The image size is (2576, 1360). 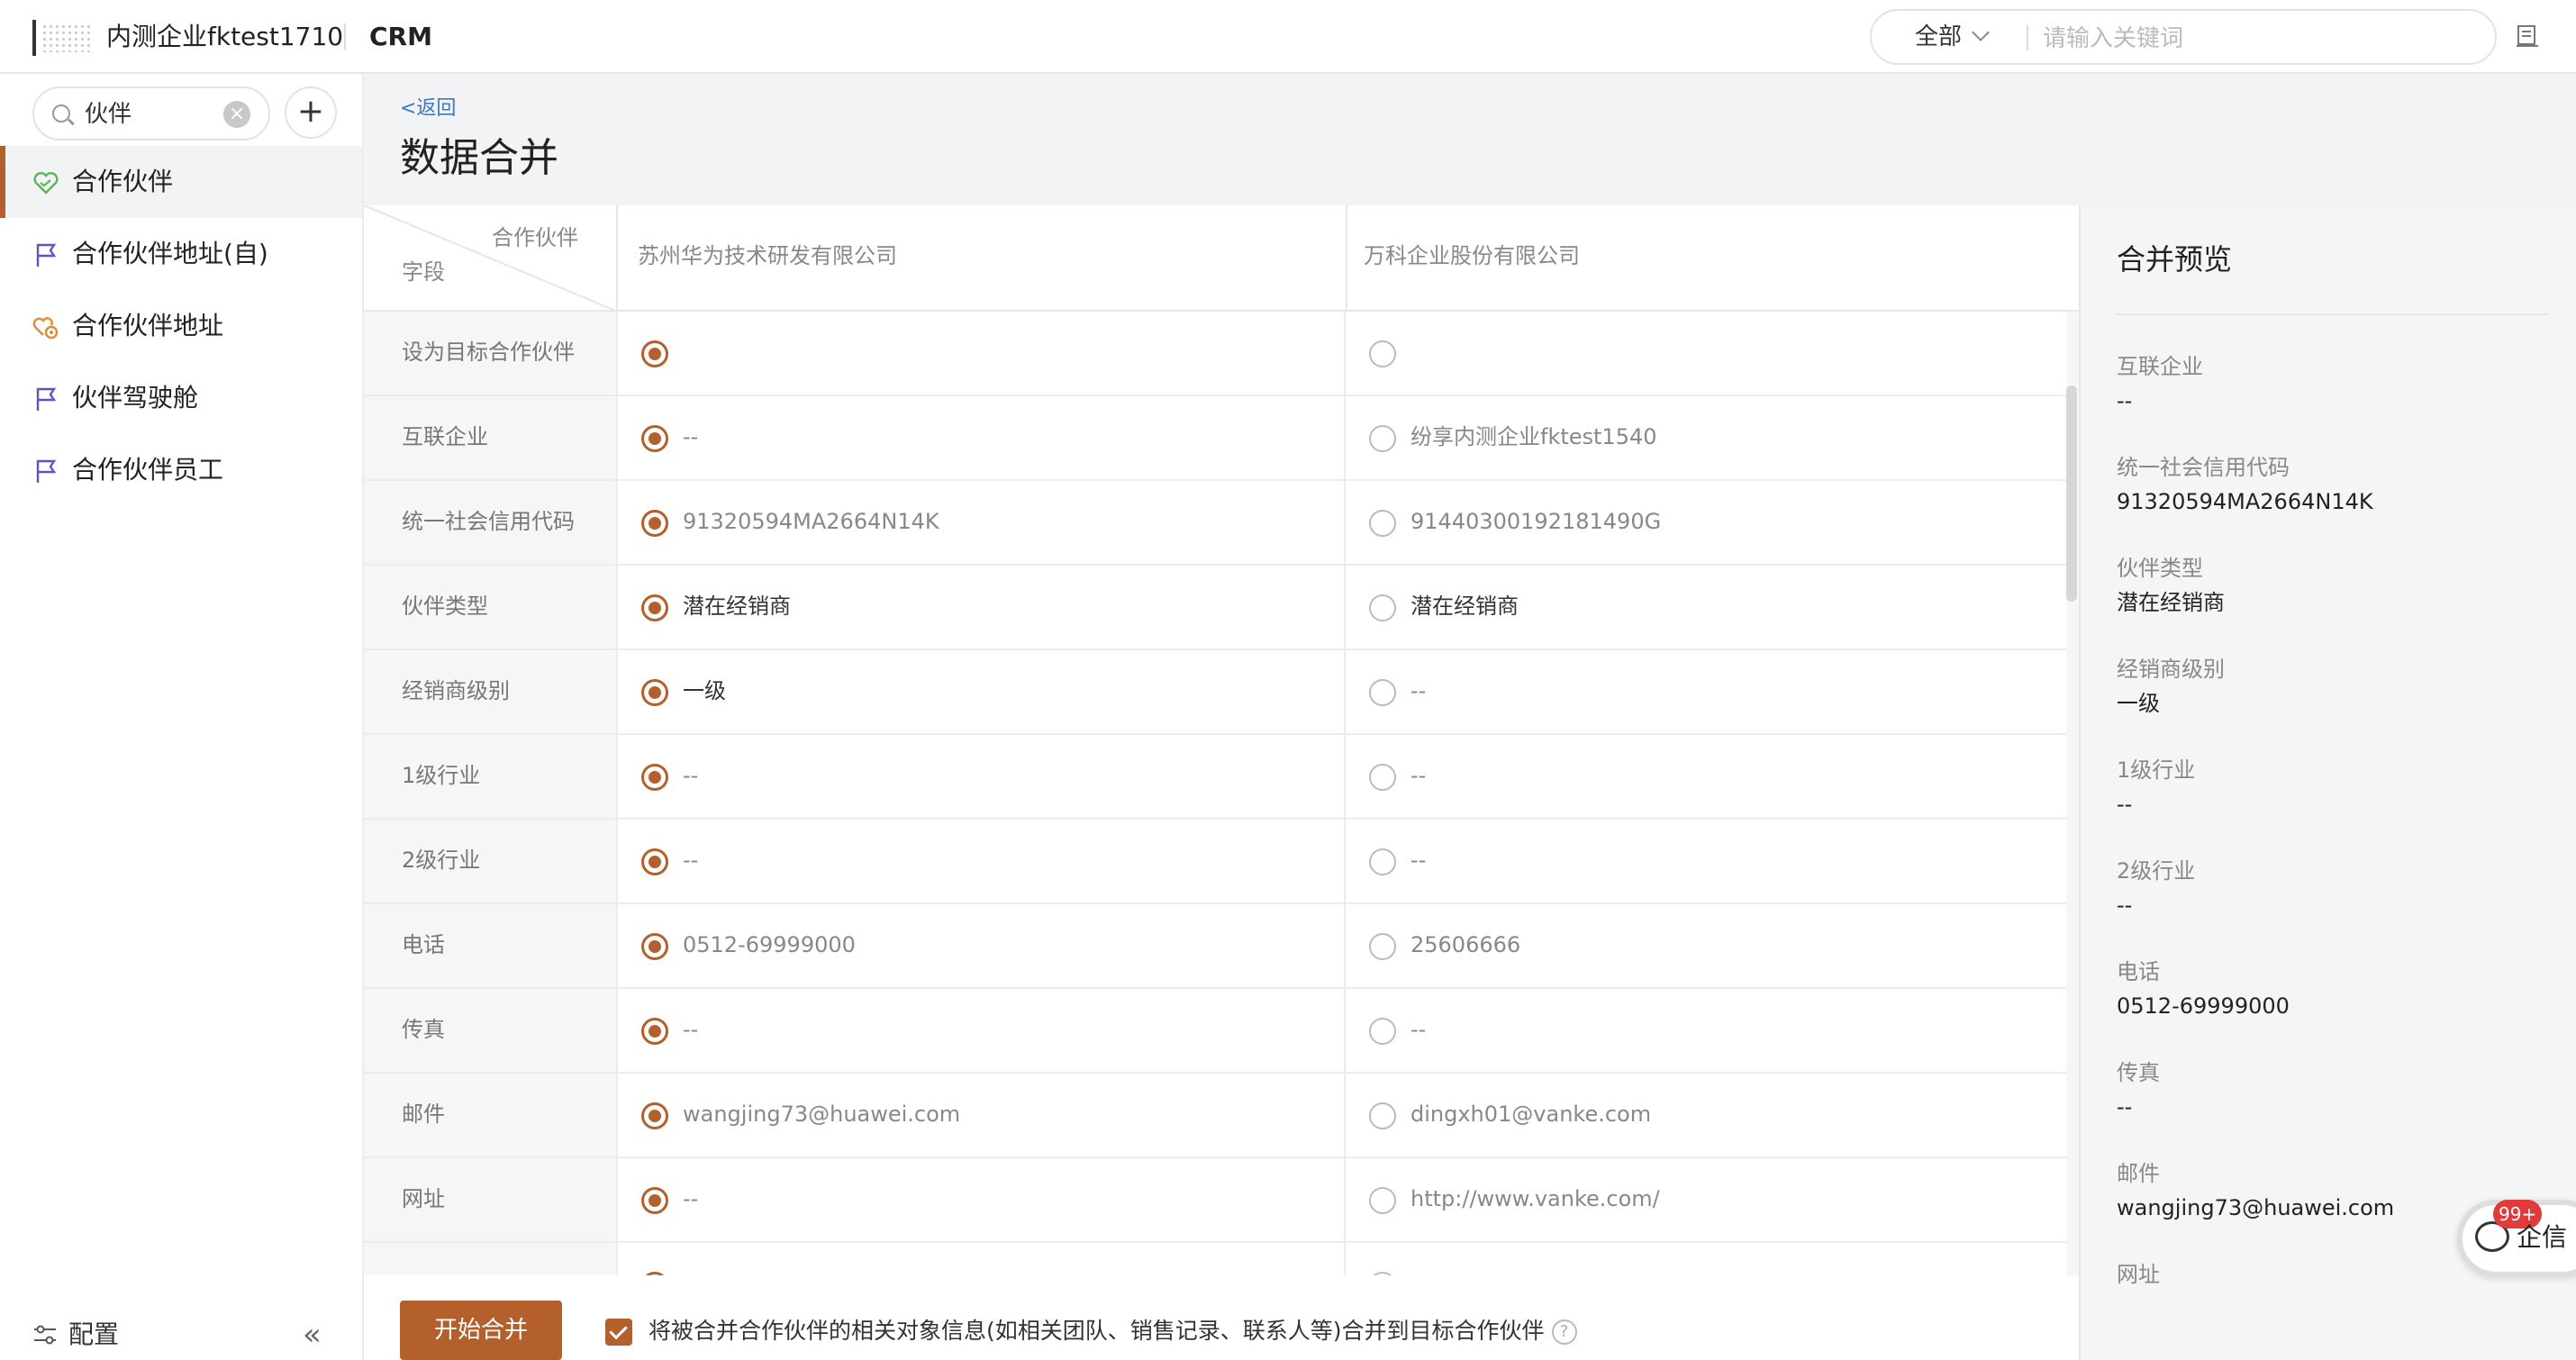 What do you see at coordinates (2171, 602) in the screenshot?
I see `preview-value: 潜在经销商` at bounding box center [2171, 602].